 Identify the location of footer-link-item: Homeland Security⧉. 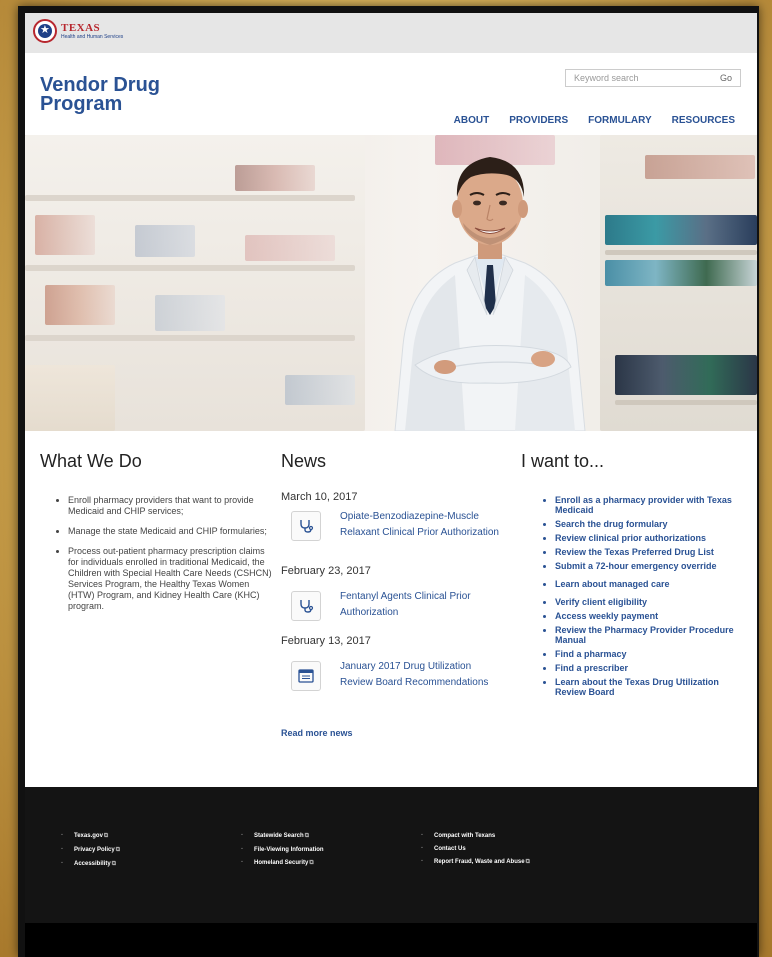
(282, 863).